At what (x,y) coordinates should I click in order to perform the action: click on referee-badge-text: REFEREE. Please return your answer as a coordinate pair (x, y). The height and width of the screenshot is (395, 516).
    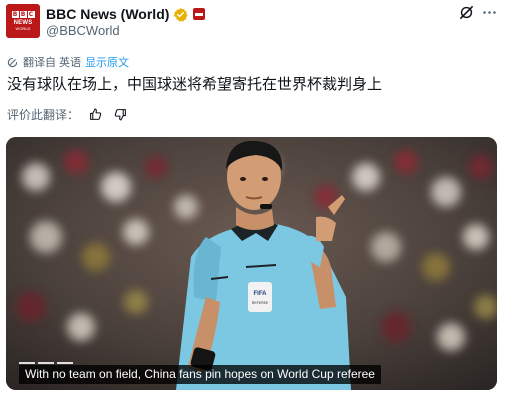
    Looking at the image, I should click on (260, 303).